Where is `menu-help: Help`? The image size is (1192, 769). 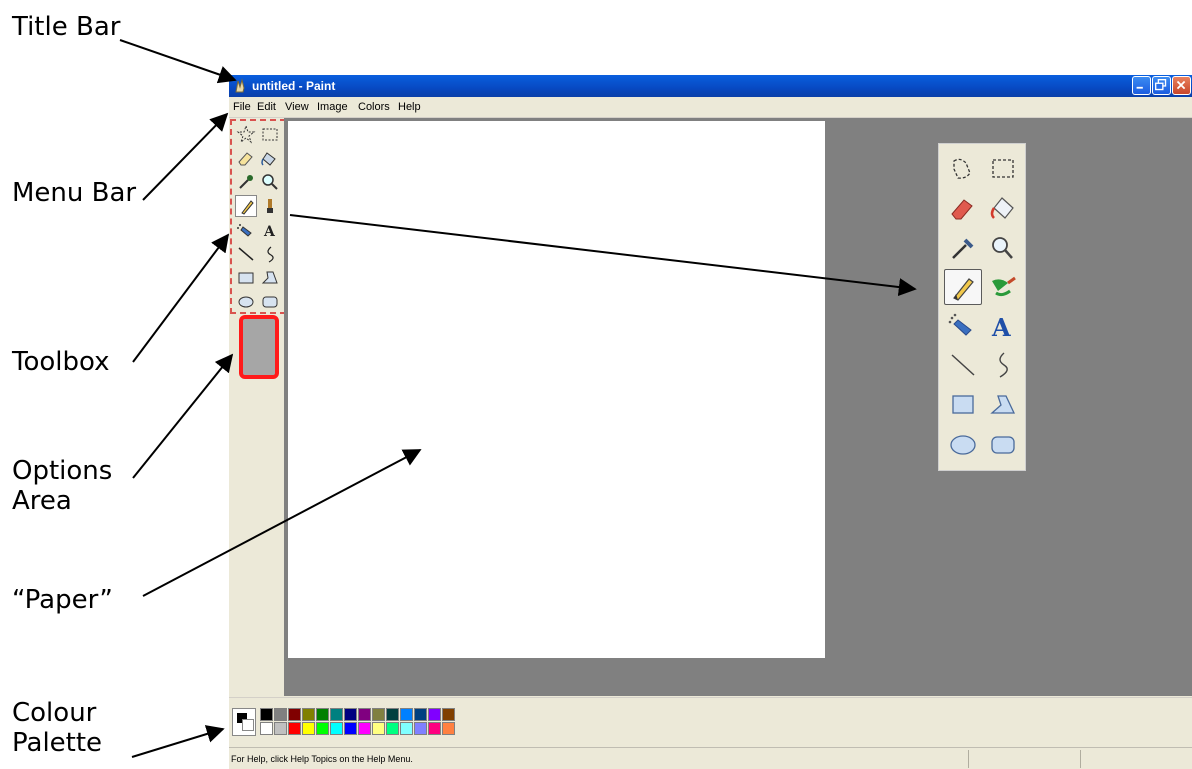
menu-help: Help is located at coordinates (409, 107).